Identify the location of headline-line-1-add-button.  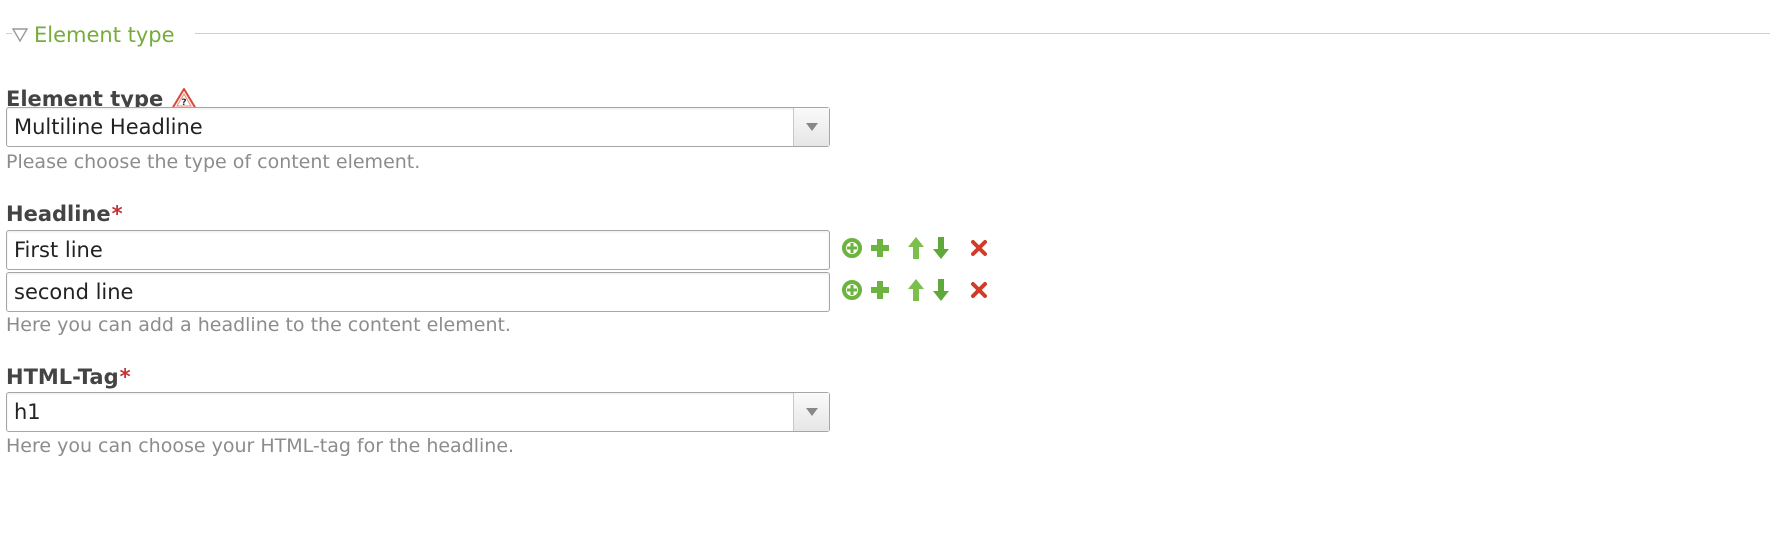
(880, 248).